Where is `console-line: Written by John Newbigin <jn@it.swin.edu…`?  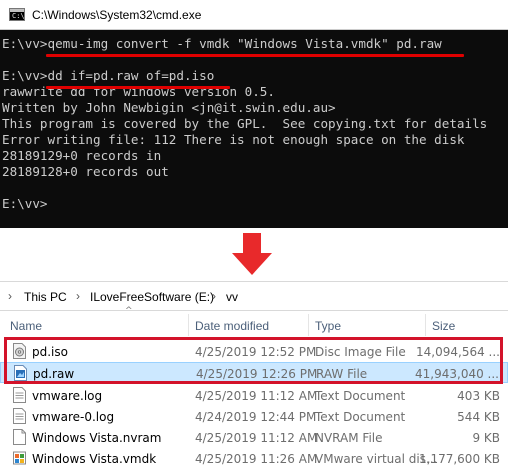 console-line: Written by John Newbigin <jn@it.swin.edu… is located at coordinates (169, 107).